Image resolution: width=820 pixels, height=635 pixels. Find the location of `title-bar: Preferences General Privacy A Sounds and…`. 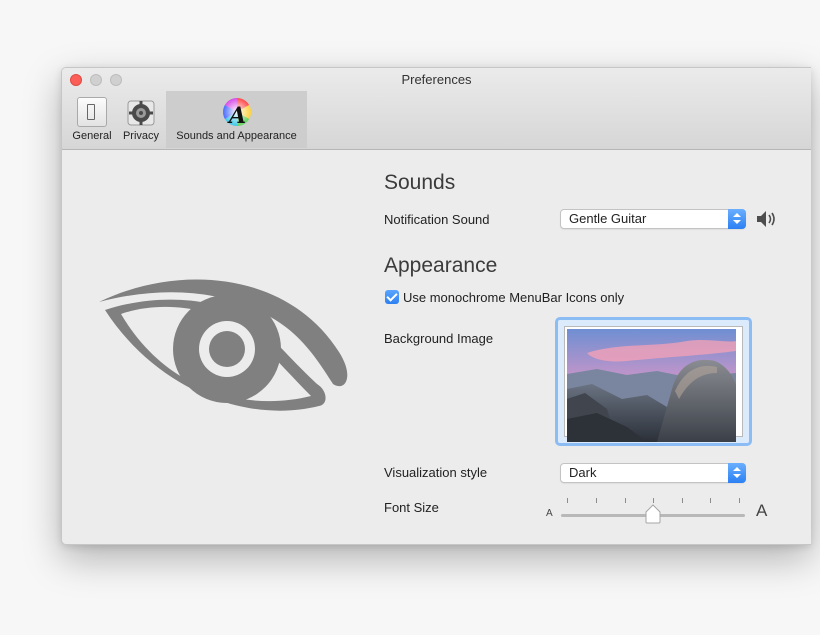

title-bar: Preferences General Privacy A Sounds and… is located at coordinates (436, 109).